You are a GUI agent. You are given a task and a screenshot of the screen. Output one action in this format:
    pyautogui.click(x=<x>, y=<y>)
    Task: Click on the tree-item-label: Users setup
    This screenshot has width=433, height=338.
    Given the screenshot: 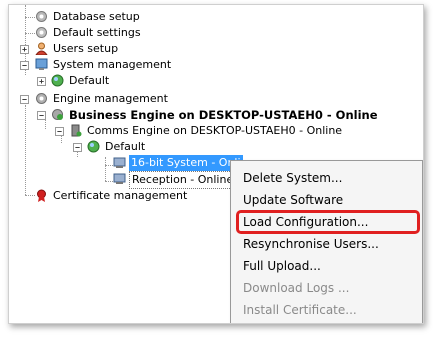 What is the action you would take?
    pyautogui.click(x=86, y=48)
    